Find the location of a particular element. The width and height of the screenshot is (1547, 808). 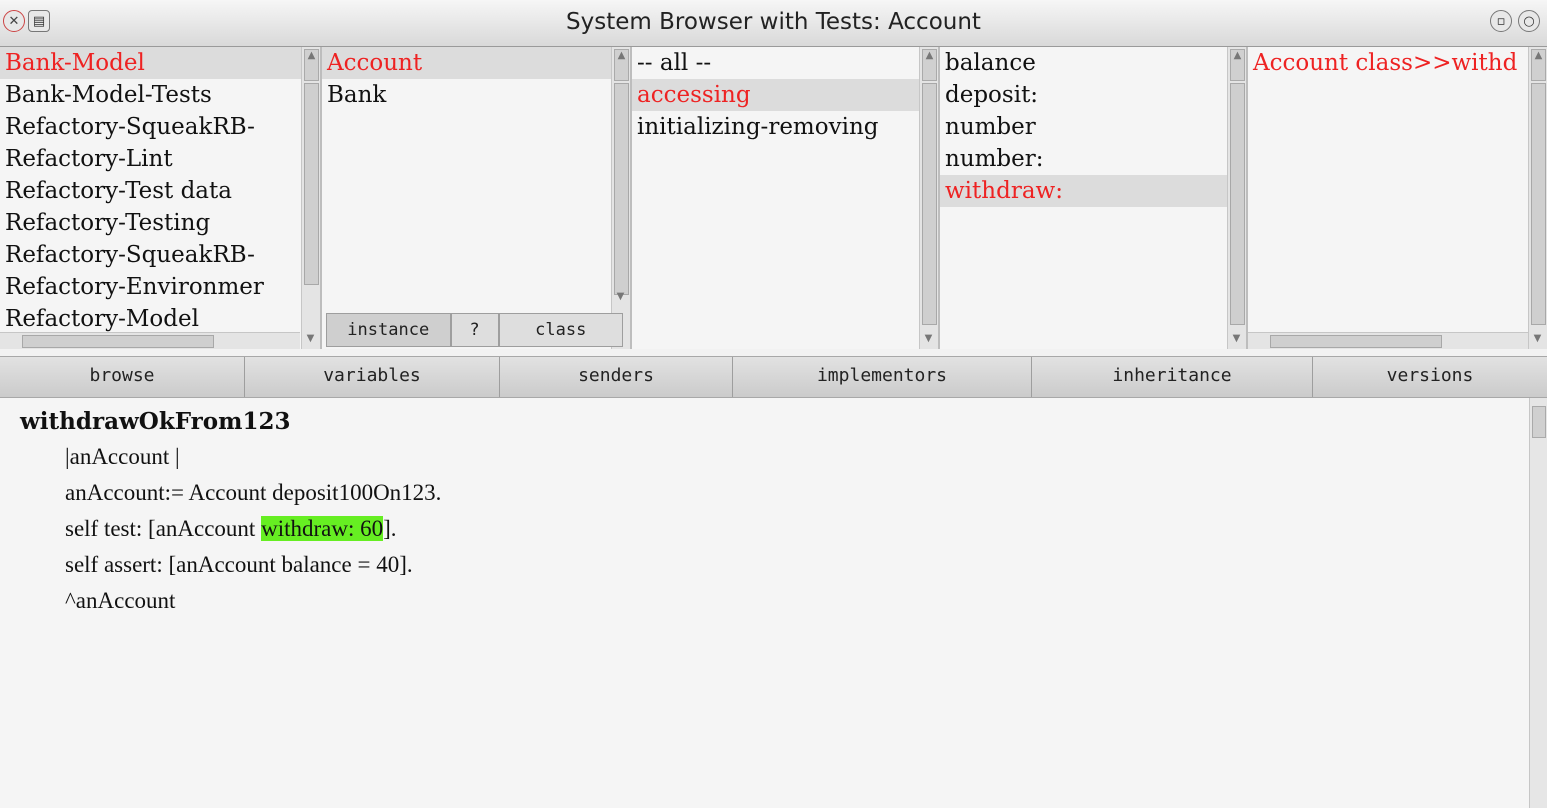

inheritance-button: inheritance is located at coordinates (1172, 377).